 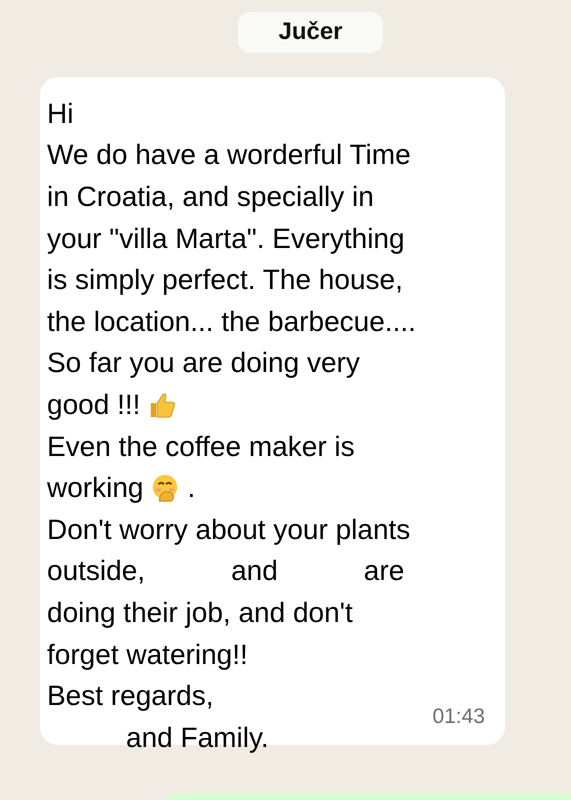 What do you see at coordinates (229, 155) in the screenshot?
I see `message-text: We do have a worderful Time` at bounding box center [229, 155].